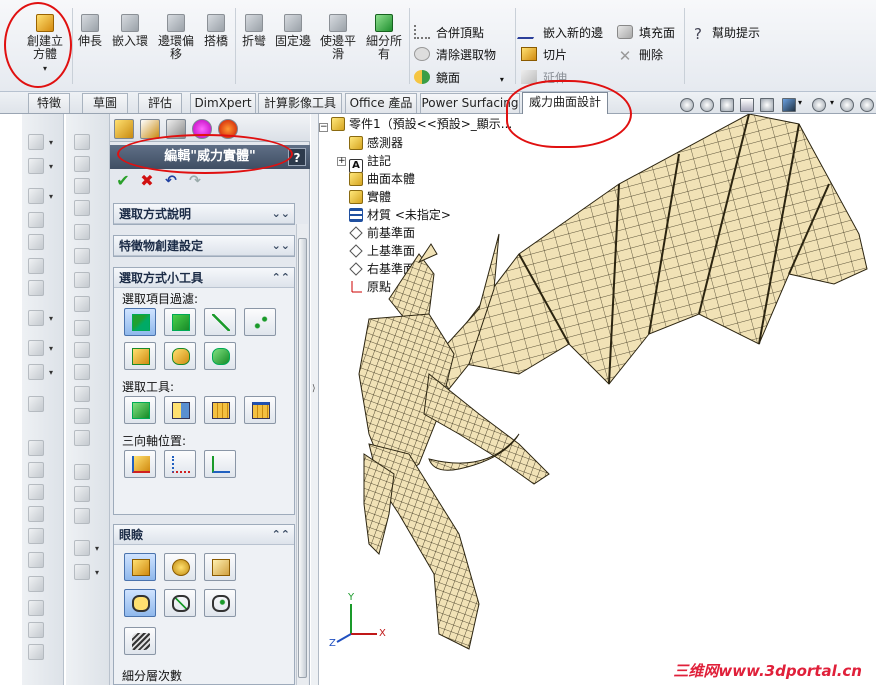 The height and width of the screenshot is (685, 876). I want to click on fix-edge-button: 固定邊, so click(293, 31).